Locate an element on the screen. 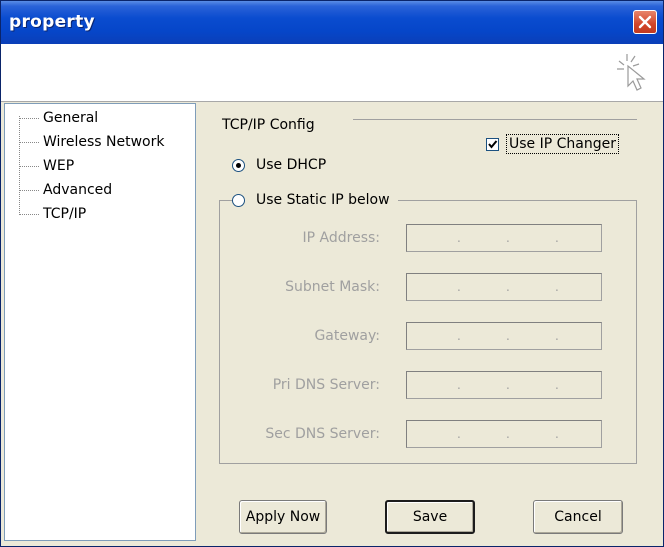 The image size is (664, 547). ip-address-label: IP Address: is located at coordinates (341, 238).